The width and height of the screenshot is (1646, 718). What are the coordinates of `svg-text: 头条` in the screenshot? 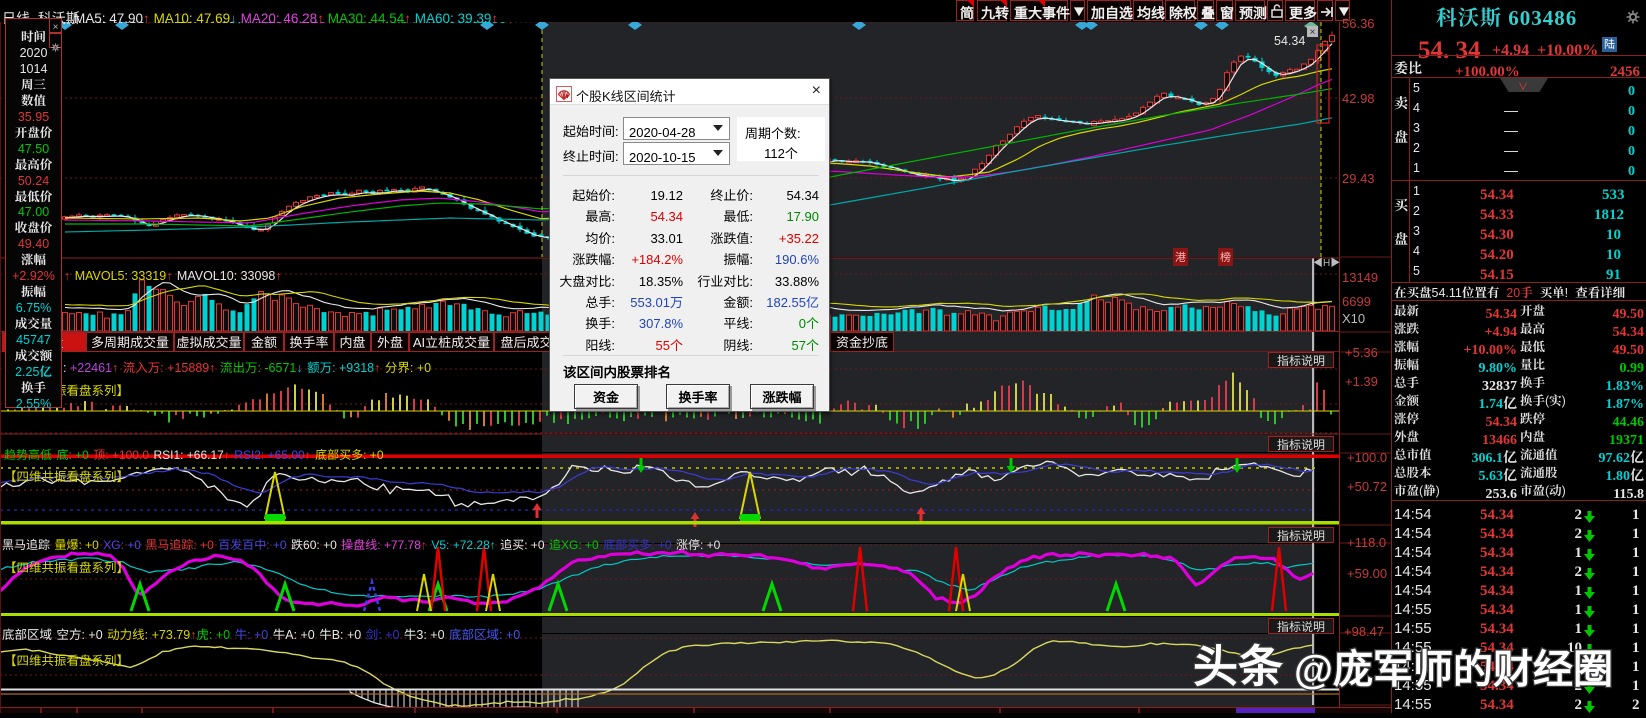 It's located at (1238, 662).